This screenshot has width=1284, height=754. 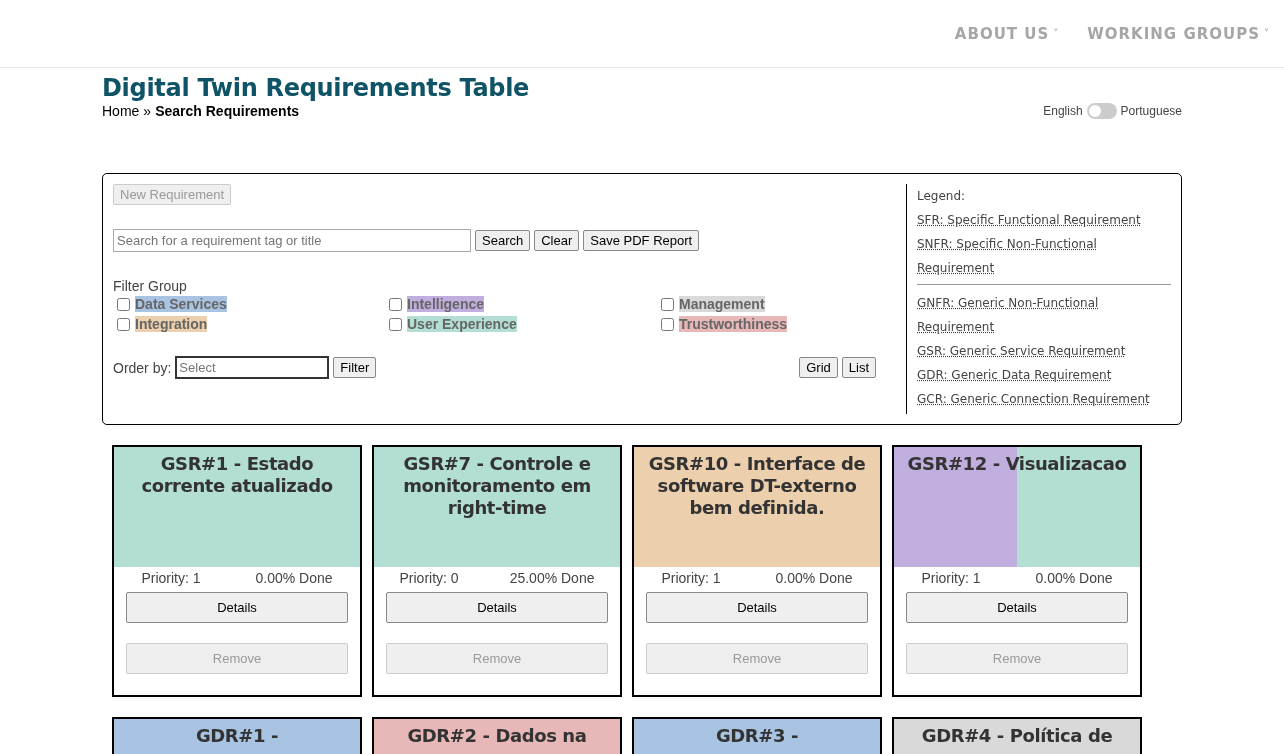 What do you see at coordinates (942, 196) in the screenshot?
I see `legend-title: Legend:` at bounding box center [942, 196].